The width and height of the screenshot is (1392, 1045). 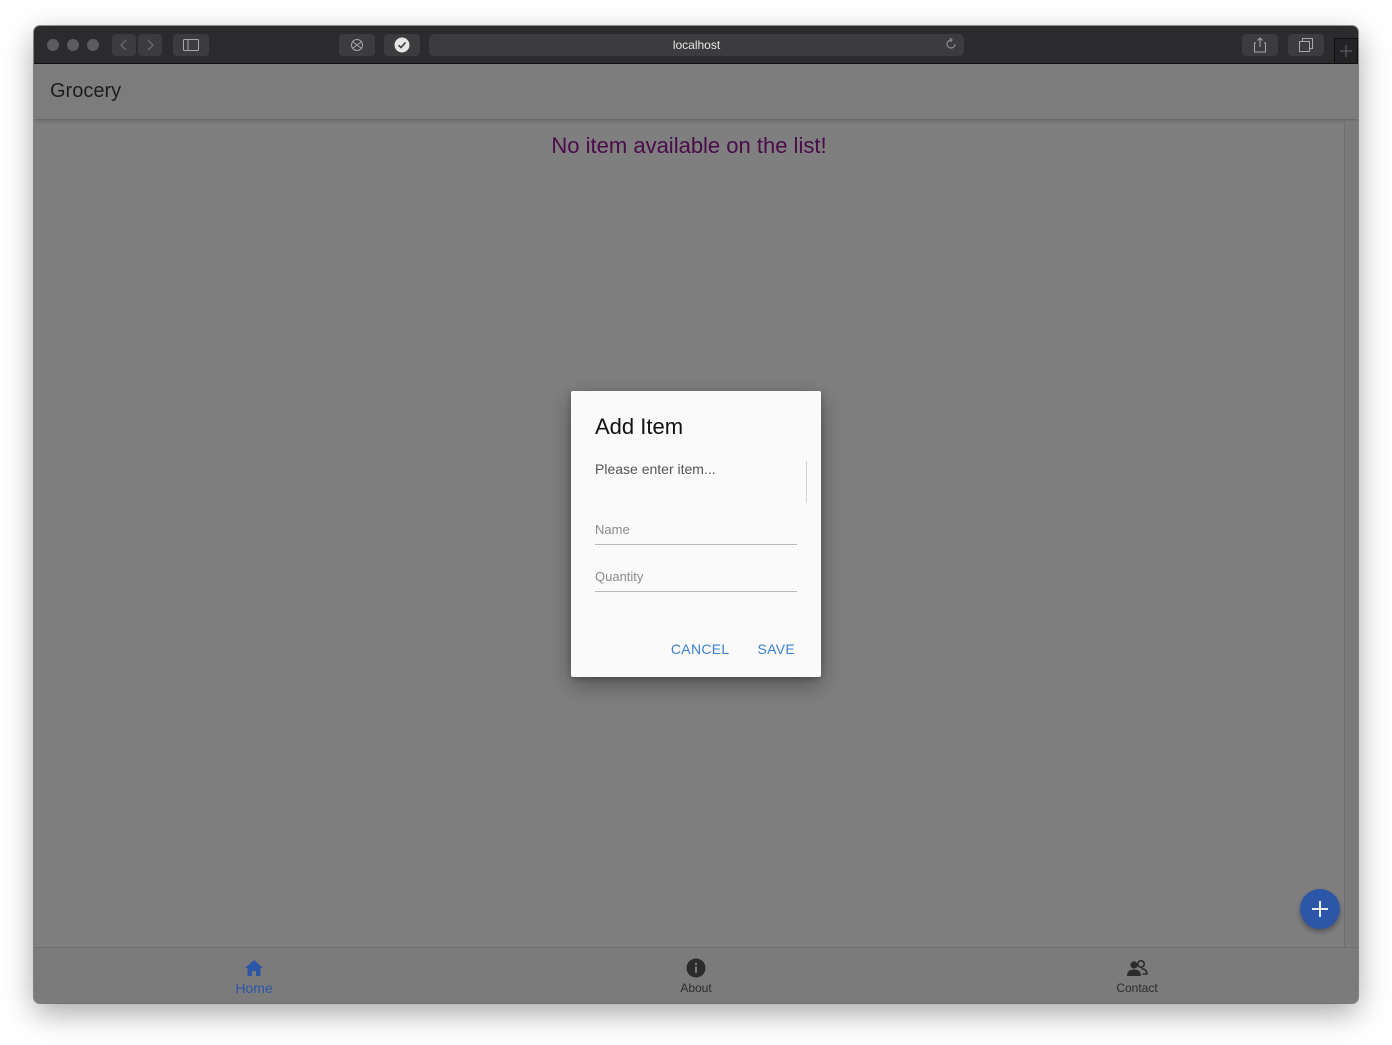 I want to click on extension-button, so click(x=402, y=45).